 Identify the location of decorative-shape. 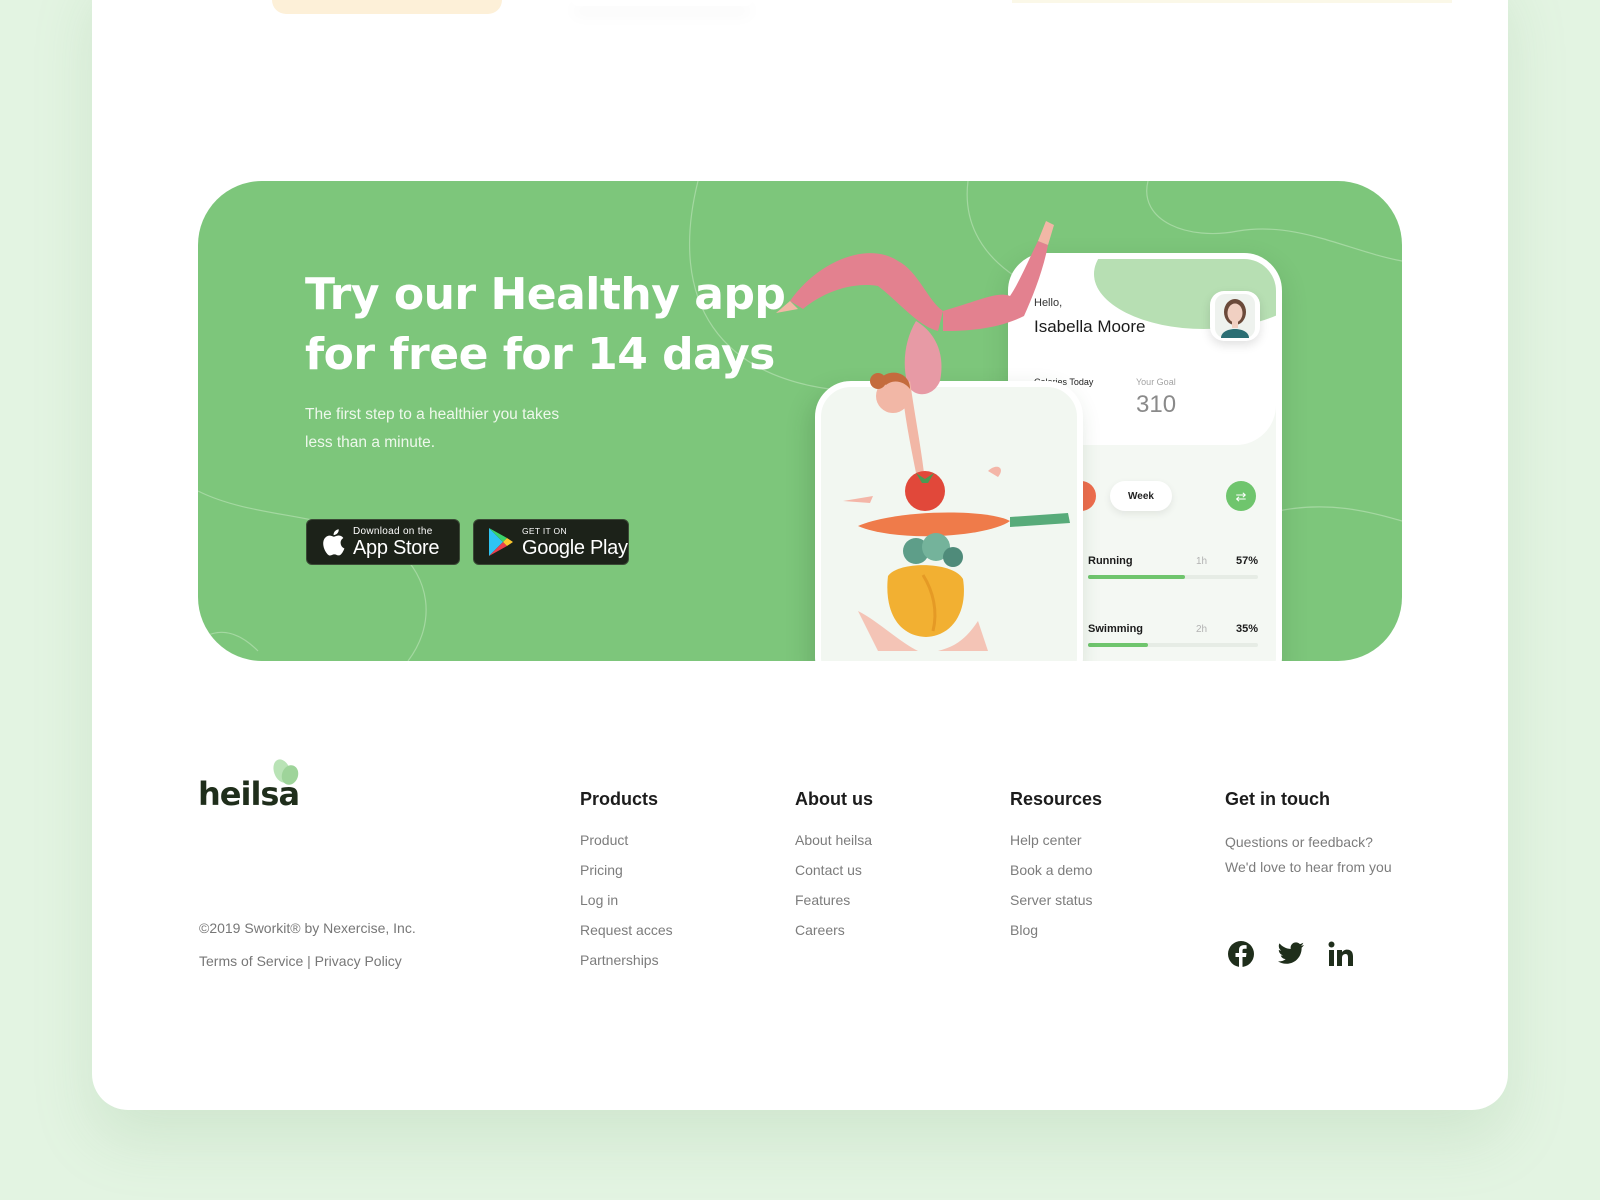
(387, 7).